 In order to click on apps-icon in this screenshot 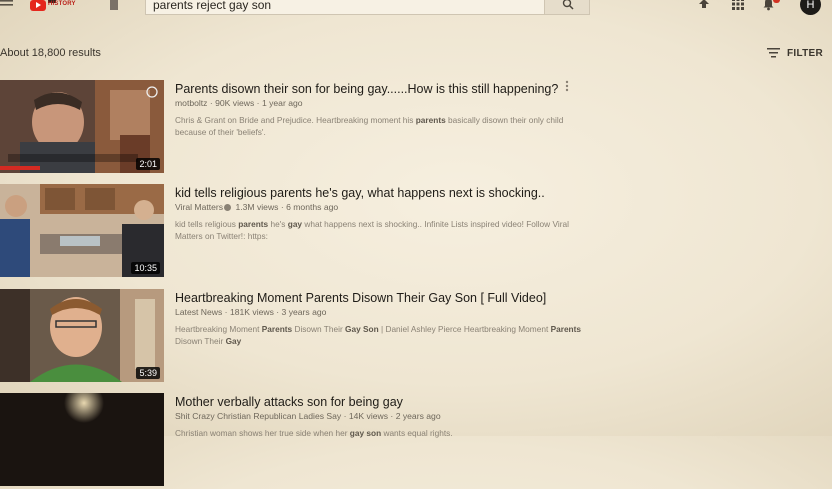, I will do `click(738, 5)`.